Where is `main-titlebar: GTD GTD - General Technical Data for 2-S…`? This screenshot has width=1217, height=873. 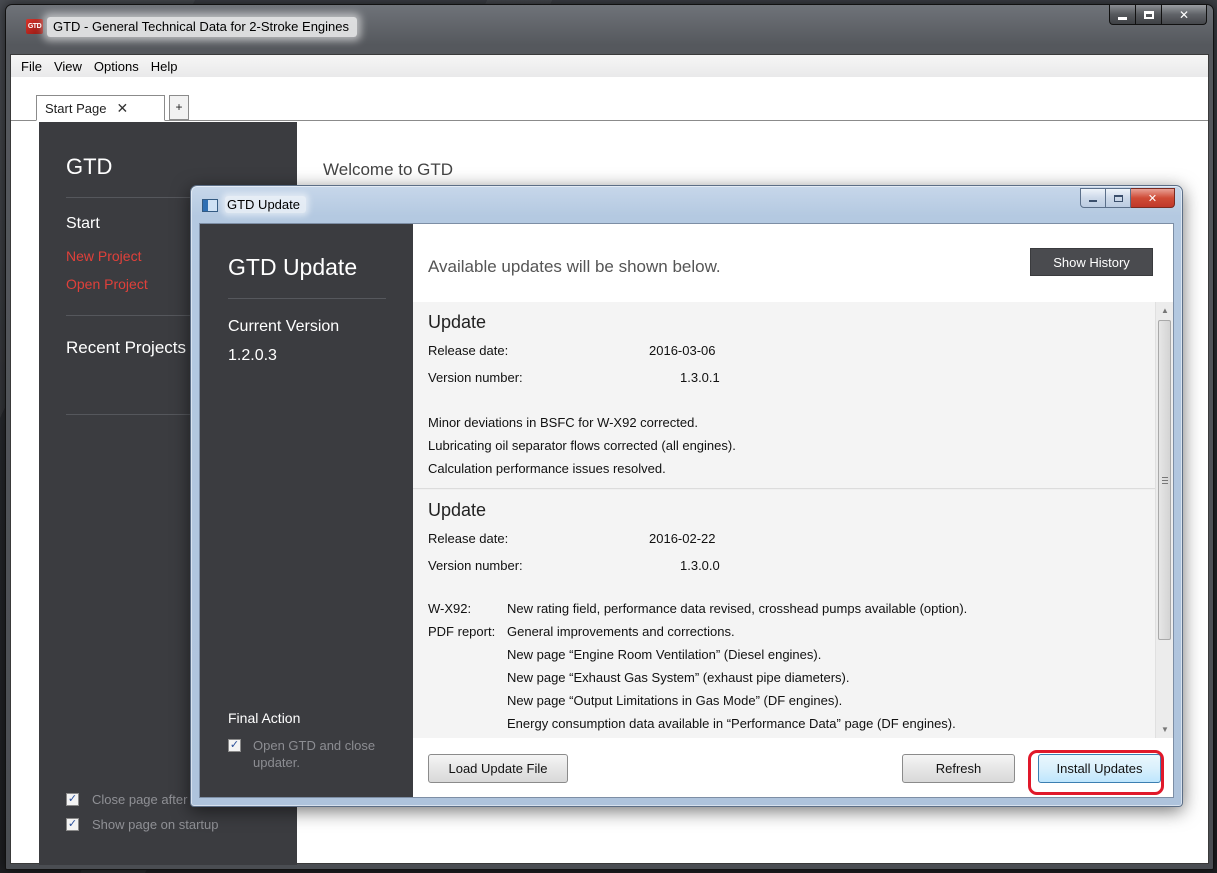 main-titlebar: GTD GTD - General Technical Data for 2-S… is located at coordinates (609, 26).